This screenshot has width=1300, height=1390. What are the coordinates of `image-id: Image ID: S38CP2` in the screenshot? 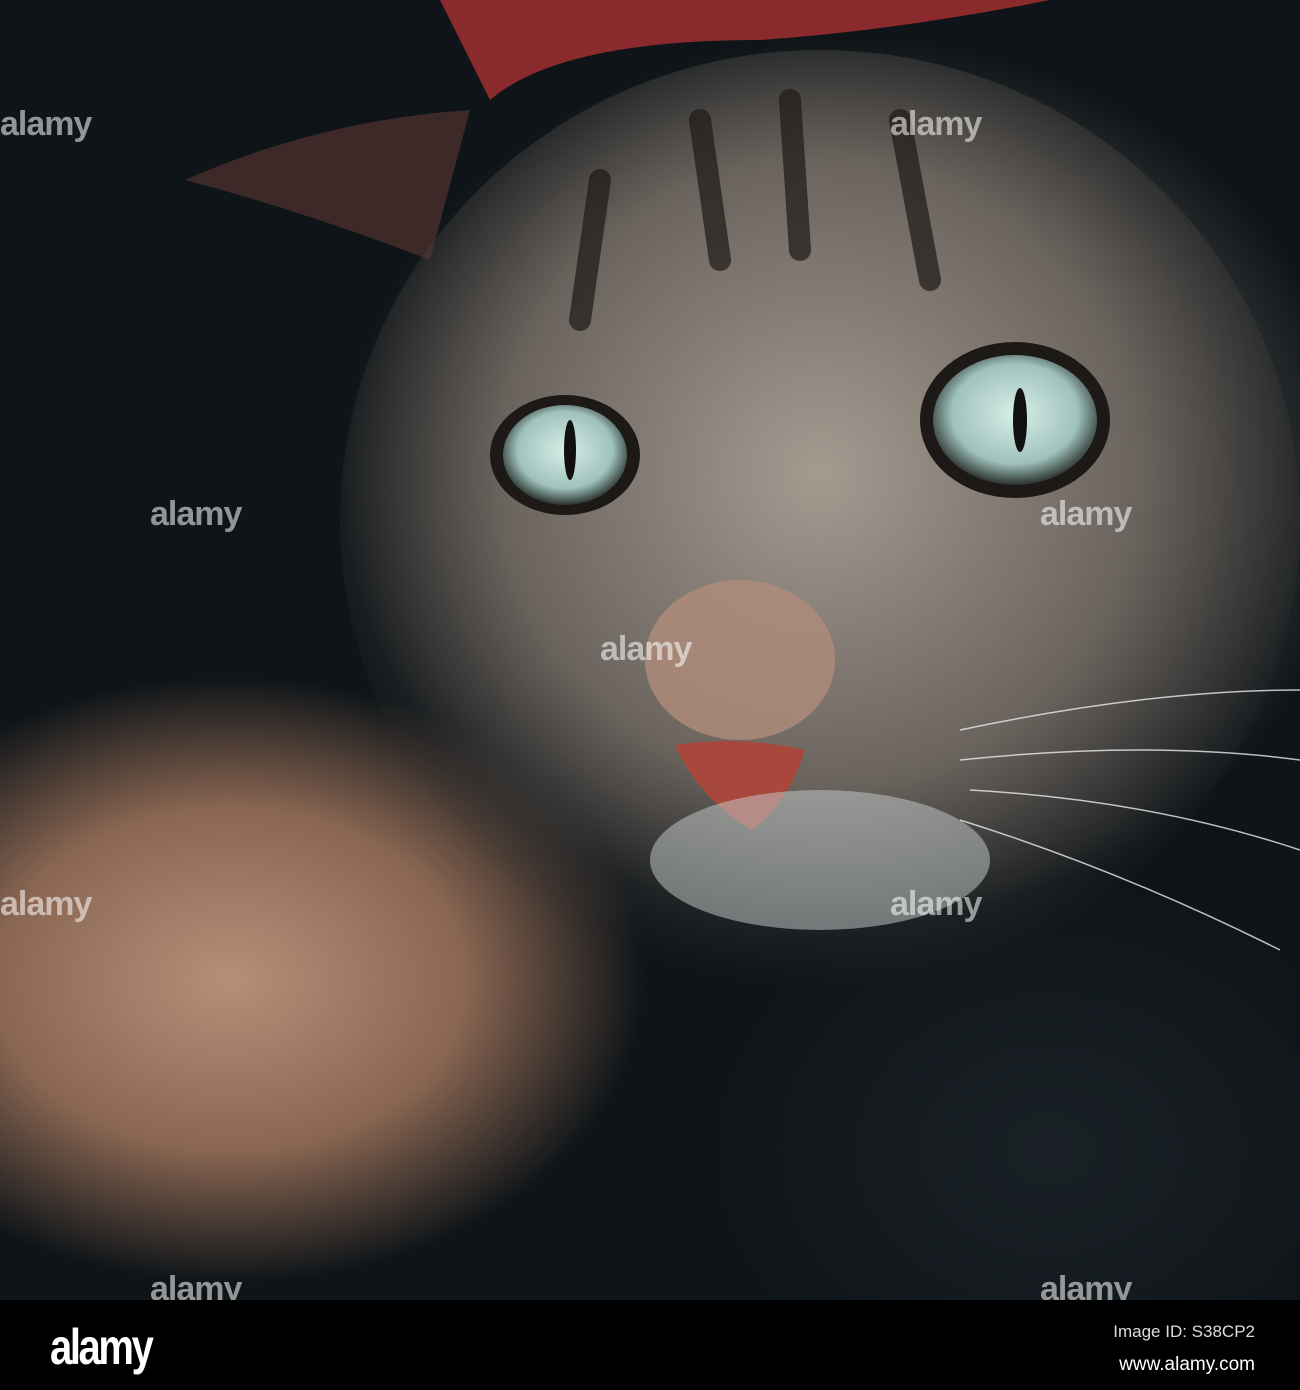 It's located at (1184, 1331).